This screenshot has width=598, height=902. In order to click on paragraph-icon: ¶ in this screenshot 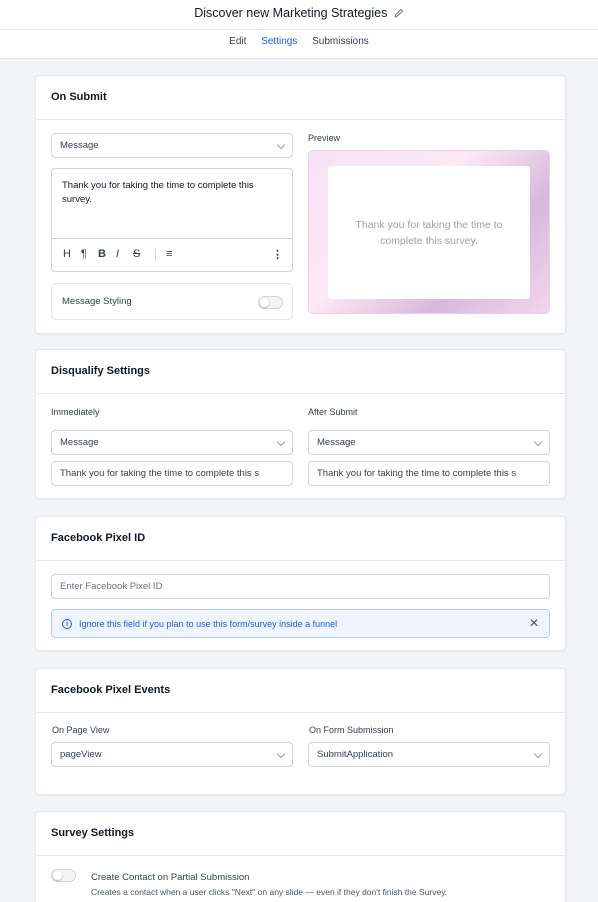, I will do `click(84, 254)`.